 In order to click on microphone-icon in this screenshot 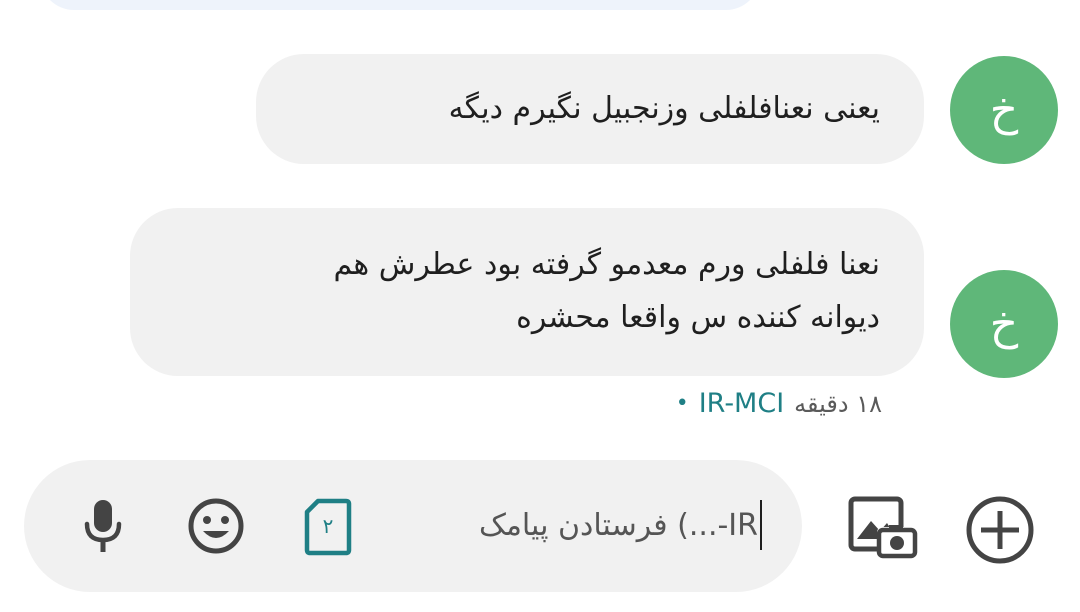, I will do `click(103, 526)`.